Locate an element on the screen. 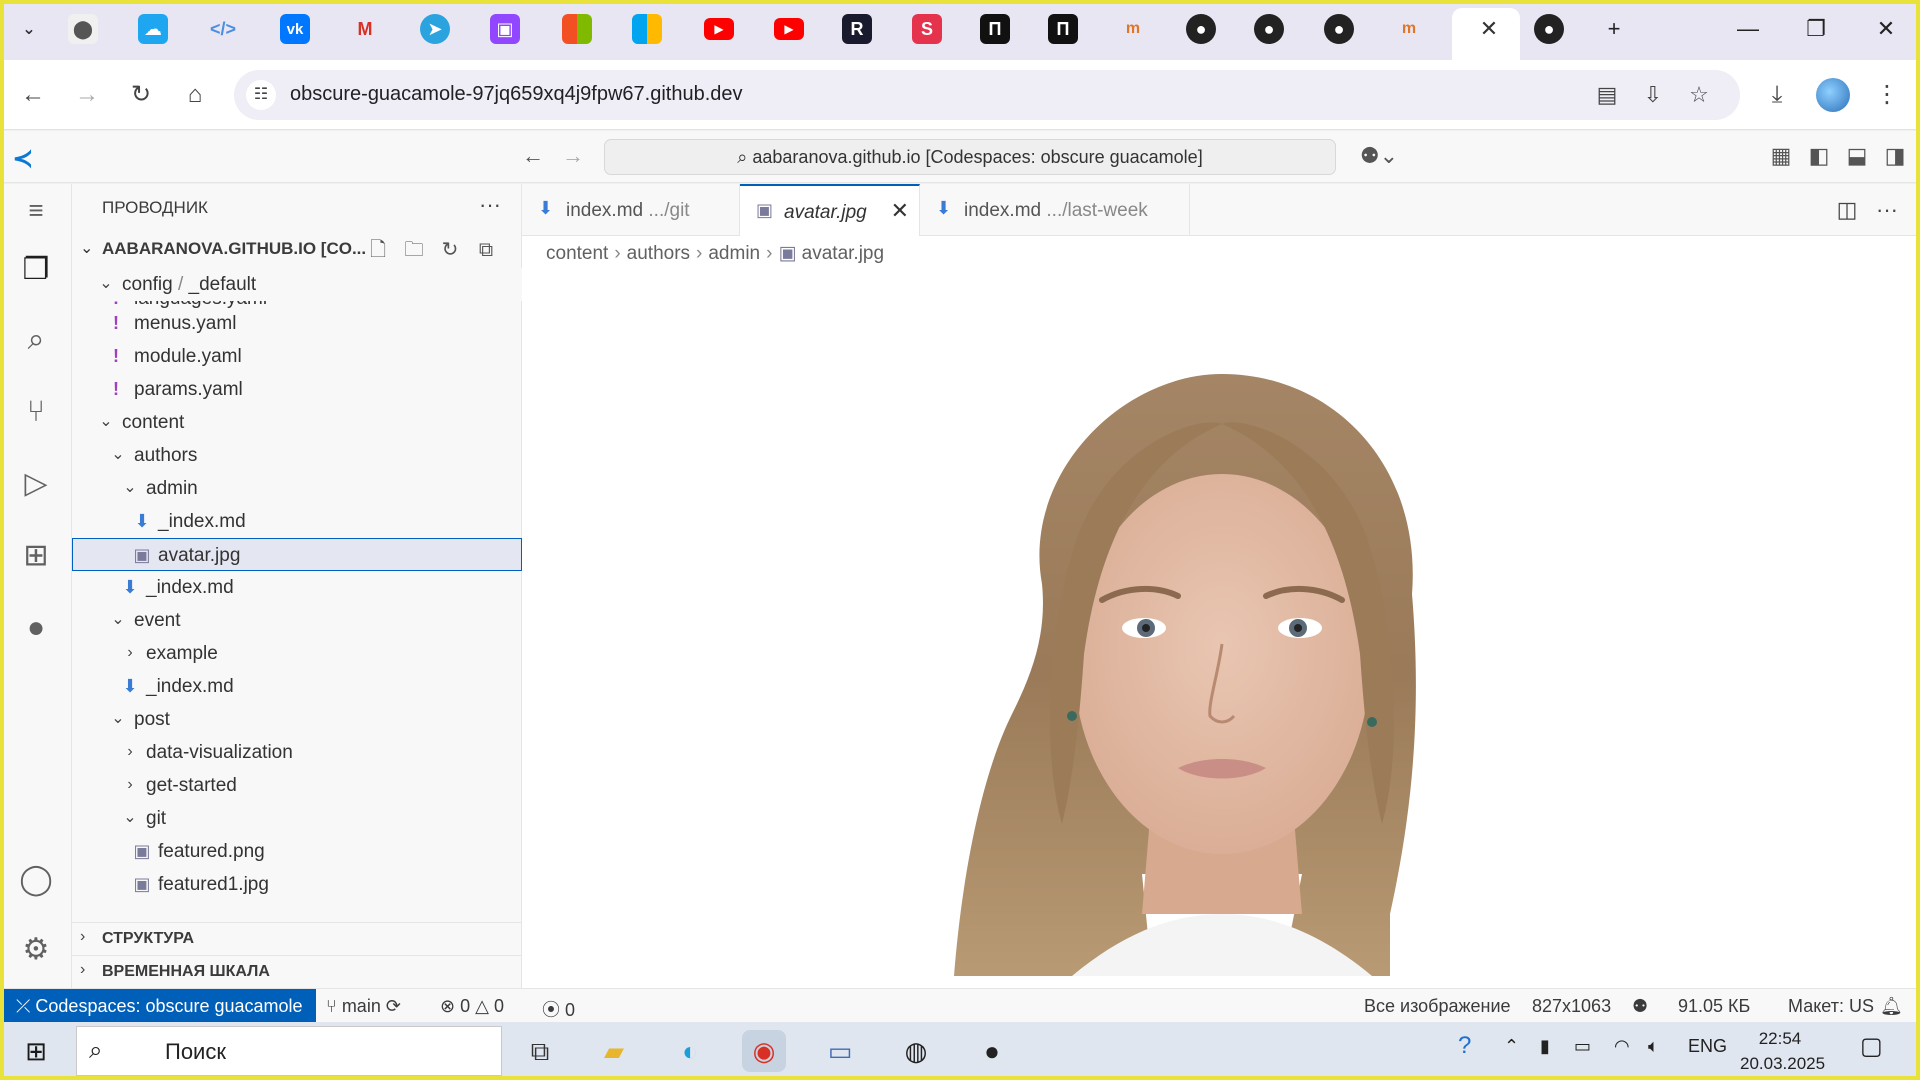  notifications-bell-icon: 🔔︎ is located at coordinates (1891, 1006).